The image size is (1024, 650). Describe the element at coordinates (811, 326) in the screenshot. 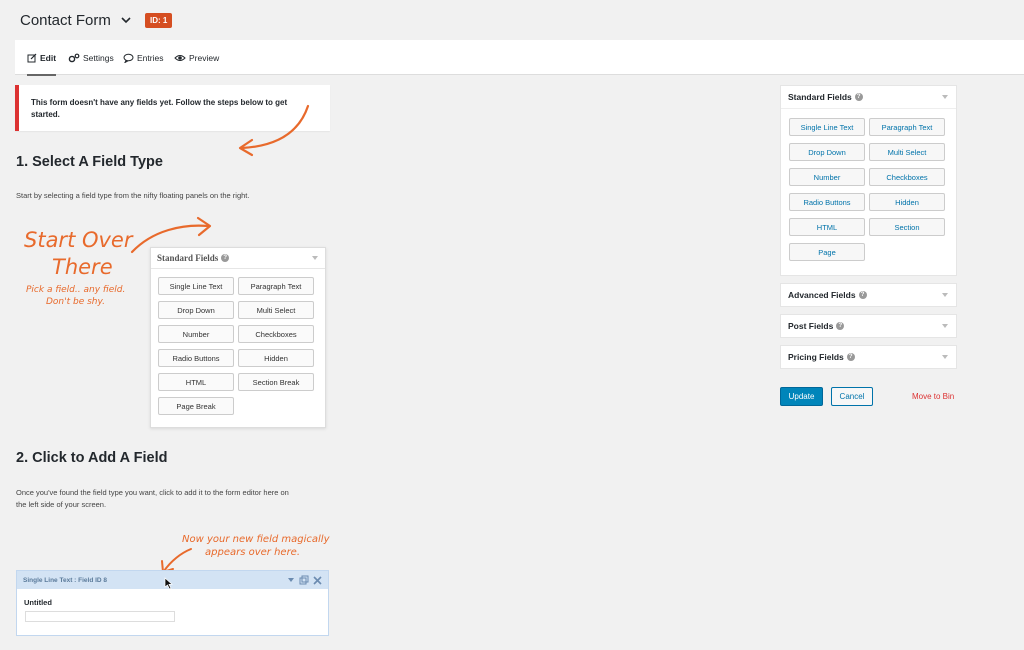

I see `post-fields-title: Post Fields` at that location.